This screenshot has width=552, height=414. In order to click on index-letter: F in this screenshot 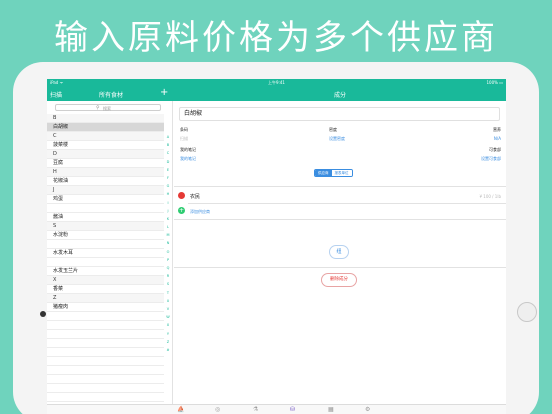, I will do `click(168, 178)`.